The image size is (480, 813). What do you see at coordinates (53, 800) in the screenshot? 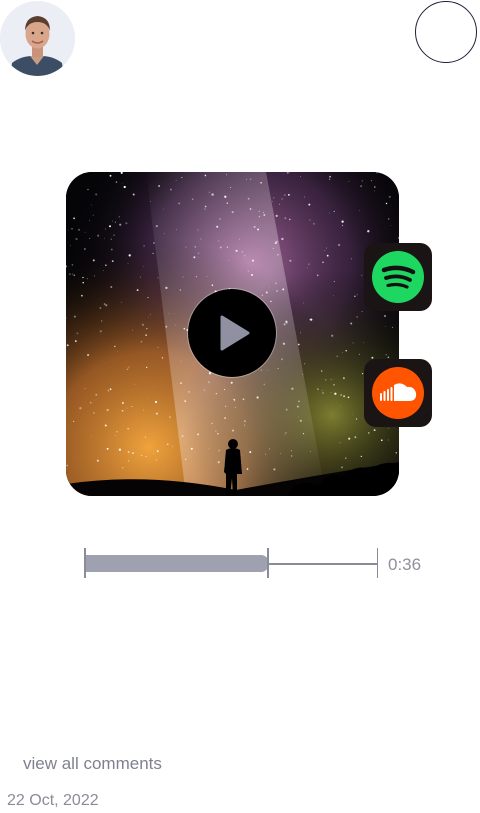
I see `post-date: 22 Oct, 2022` at bounding box center [53, 800].